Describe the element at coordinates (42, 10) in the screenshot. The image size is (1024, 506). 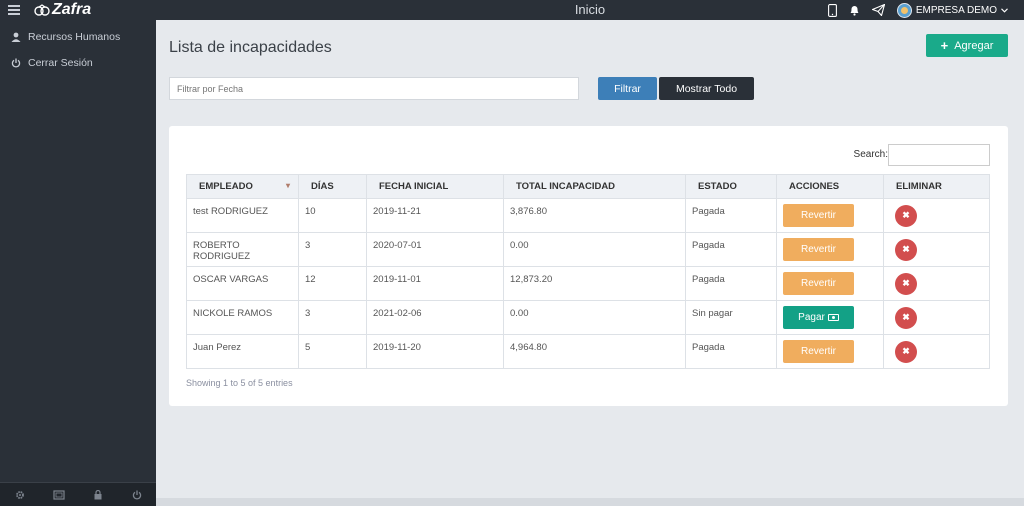
I see `logo-icon` at that location.